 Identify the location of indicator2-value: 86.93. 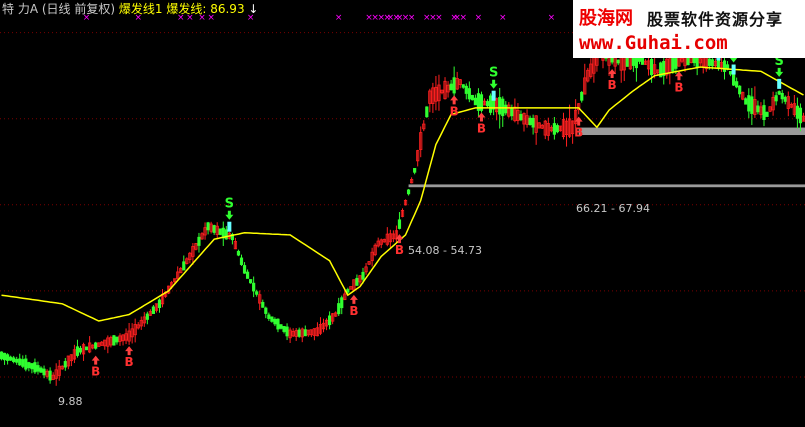
(227, 9).